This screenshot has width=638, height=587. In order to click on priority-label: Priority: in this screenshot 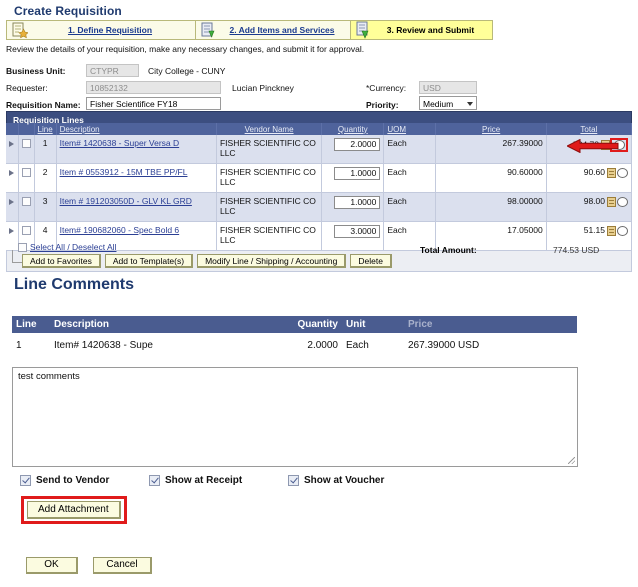, I will do `click(382, 105)`.